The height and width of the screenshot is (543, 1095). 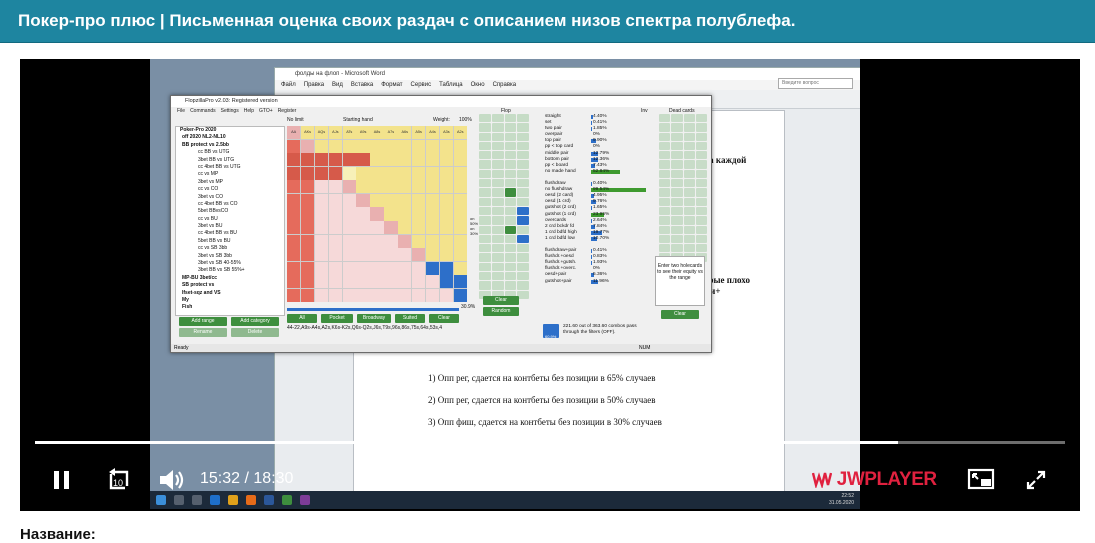 I want to click on tree-item: cc vs CO, so click(x=230, y=189).